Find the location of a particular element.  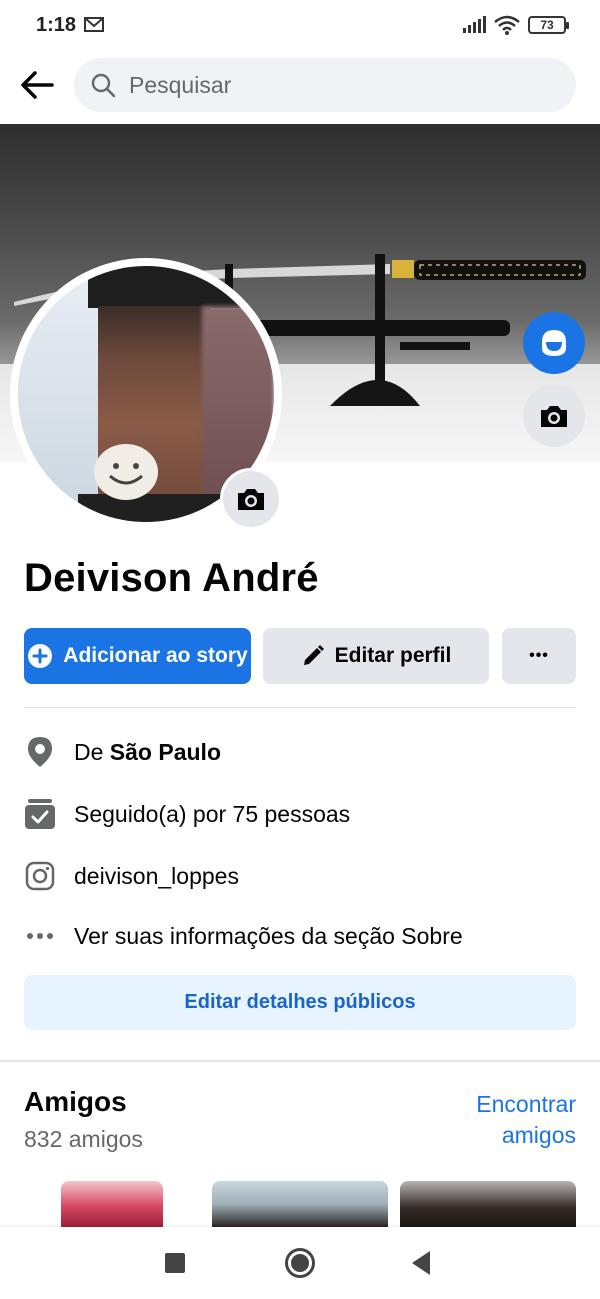

edit-profile-label: Editar perfil is located at coordinates (393, 655).